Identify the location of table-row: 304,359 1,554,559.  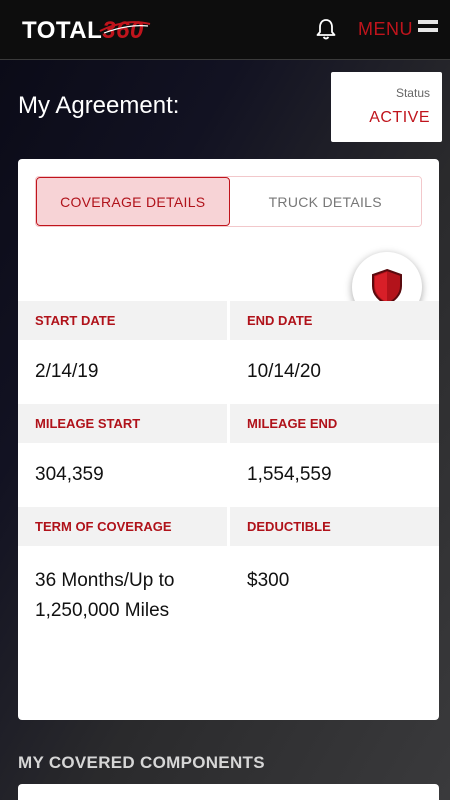
(228, 475).